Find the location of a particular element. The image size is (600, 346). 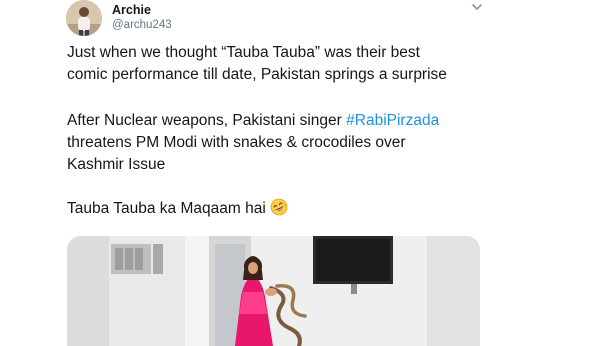

tweet-text-segment: Tauba Tauba ka Maqaam hai is located at coordinates (166, 208).